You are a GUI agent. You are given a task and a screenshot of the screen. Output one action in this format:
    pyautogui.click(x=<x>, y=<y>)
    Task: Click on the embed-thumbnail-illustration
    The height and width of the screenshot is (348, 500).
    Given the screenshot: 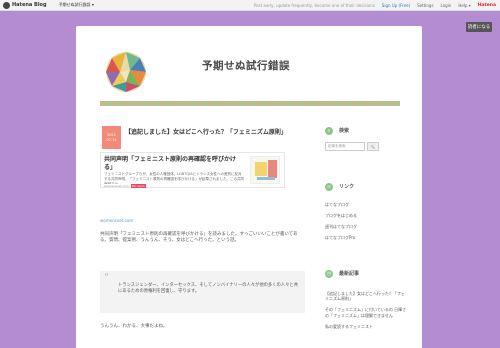 What is the action you would take?
    pyautogui.click(x=266, y=170)
    